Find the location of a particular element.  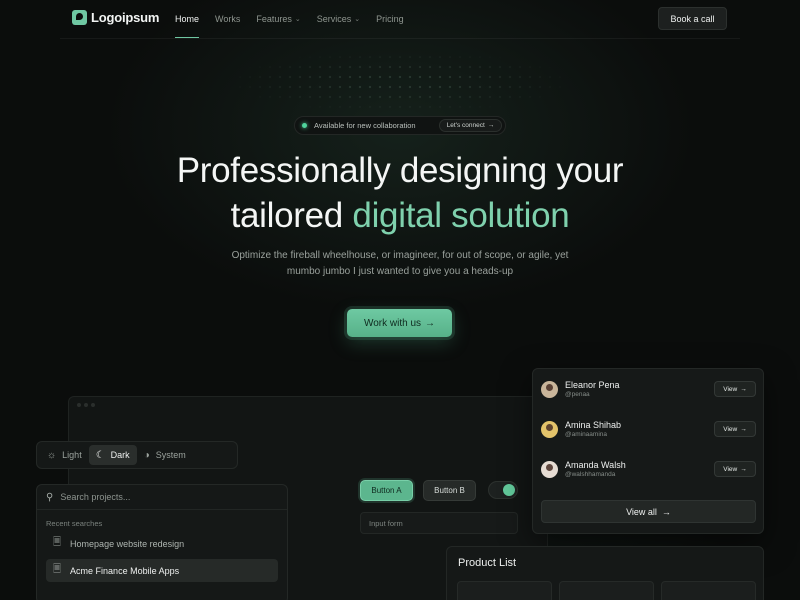

user-meta: Amina Shihab @aminaamina is located at coordinates (639, 429).